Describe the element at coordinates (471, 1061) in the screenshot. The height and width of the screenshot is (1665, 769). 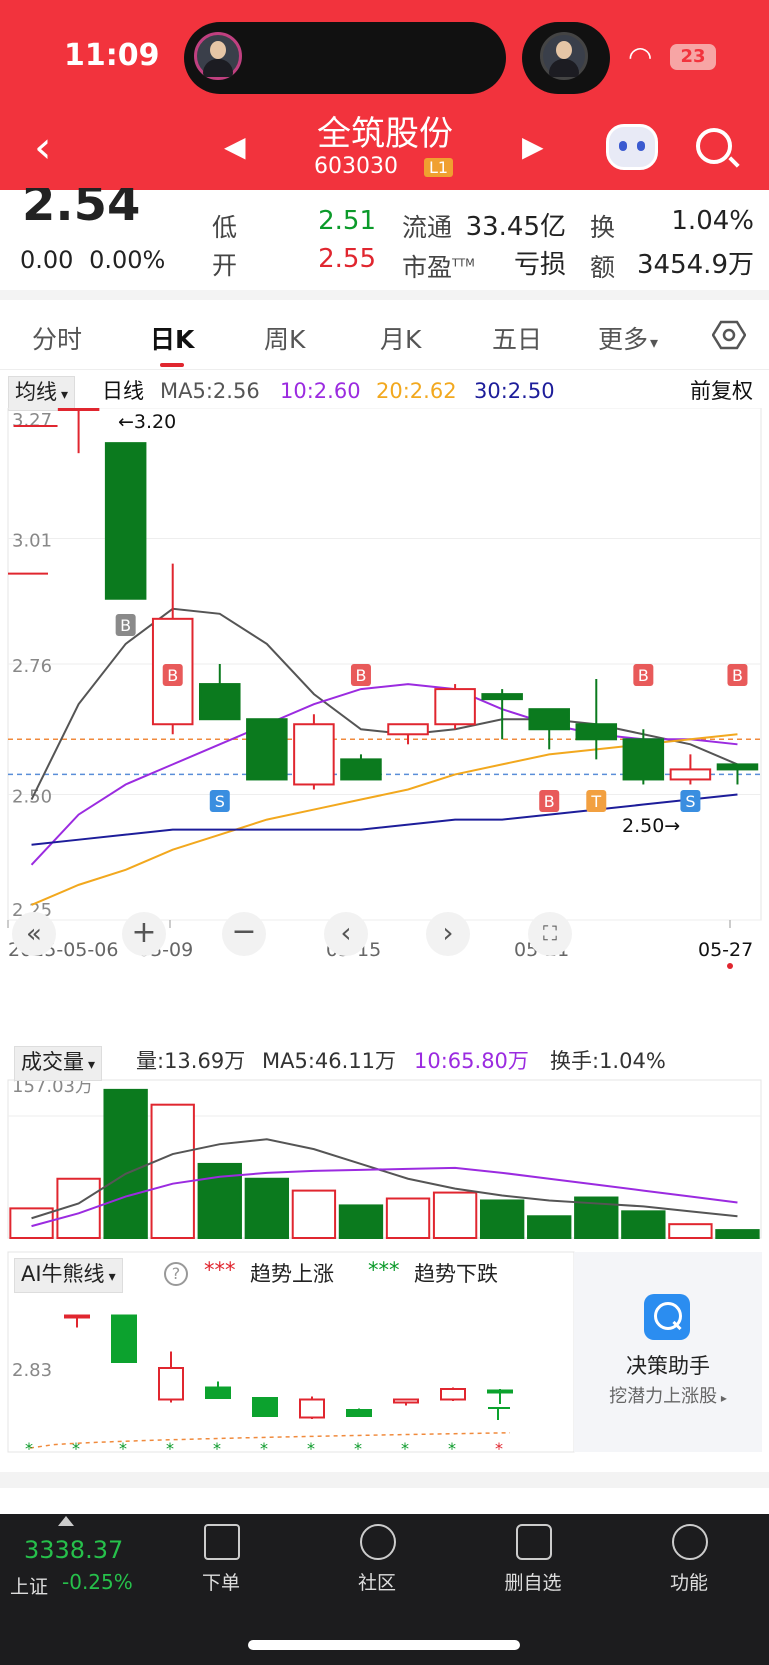
I see `volume-ma10: 10:65.80万` at that location.